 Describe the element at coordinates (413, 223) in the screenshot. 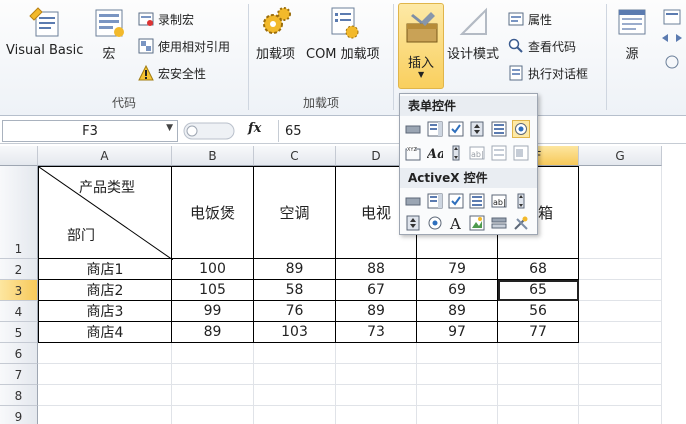

I see `activex-spin-button-icon` at that location.